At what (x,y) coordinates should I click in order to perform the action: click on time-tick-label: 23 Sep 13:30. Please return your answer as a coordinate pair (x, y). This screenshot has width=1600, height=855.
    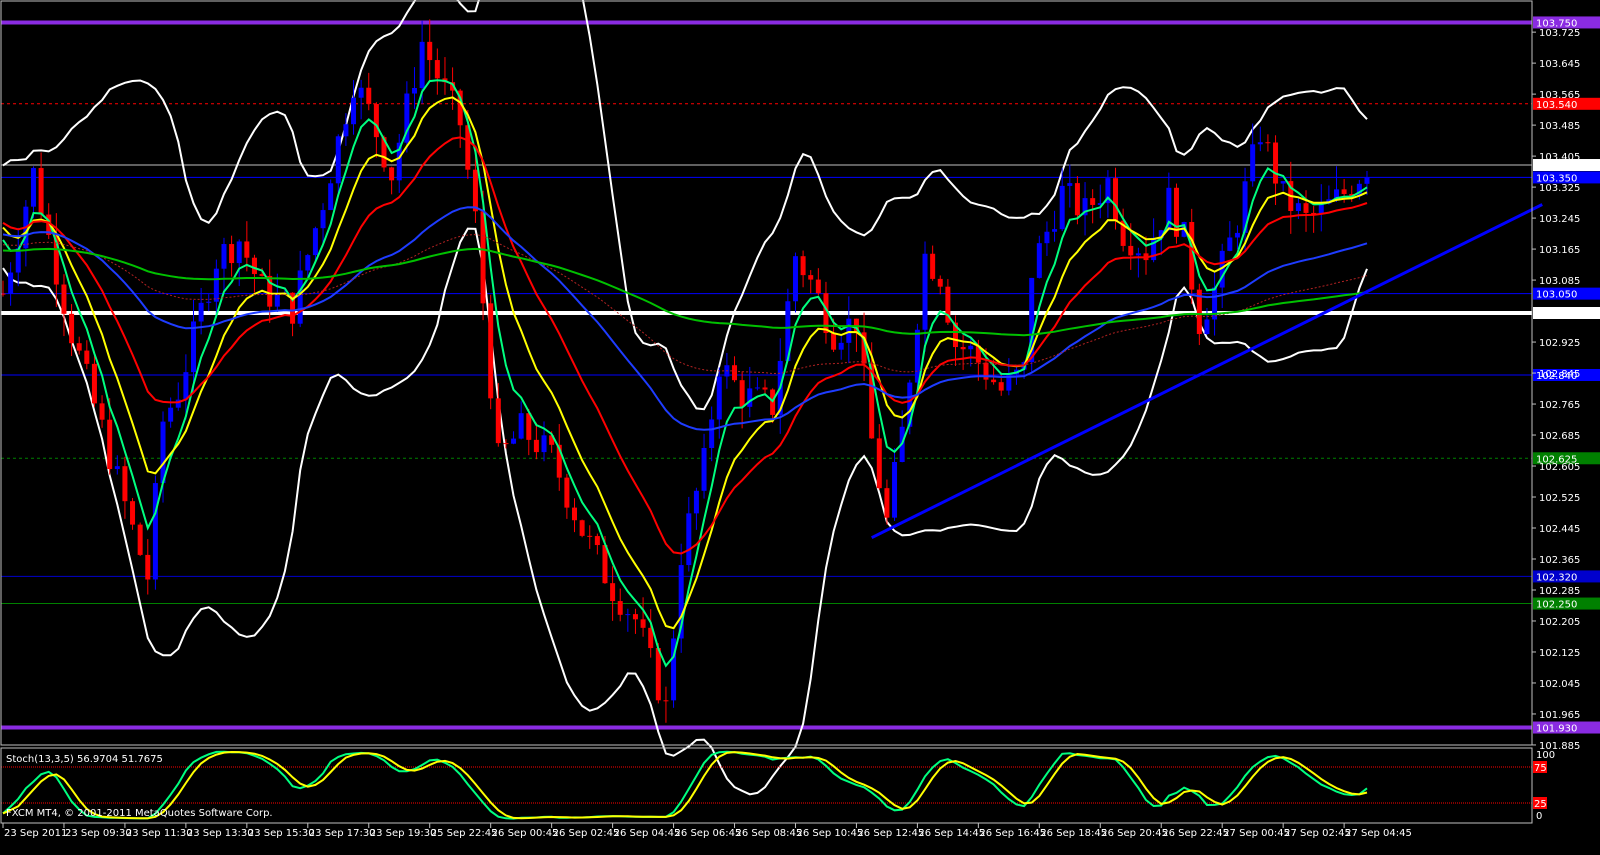
    Looking at the image, I should click on (220, 833).